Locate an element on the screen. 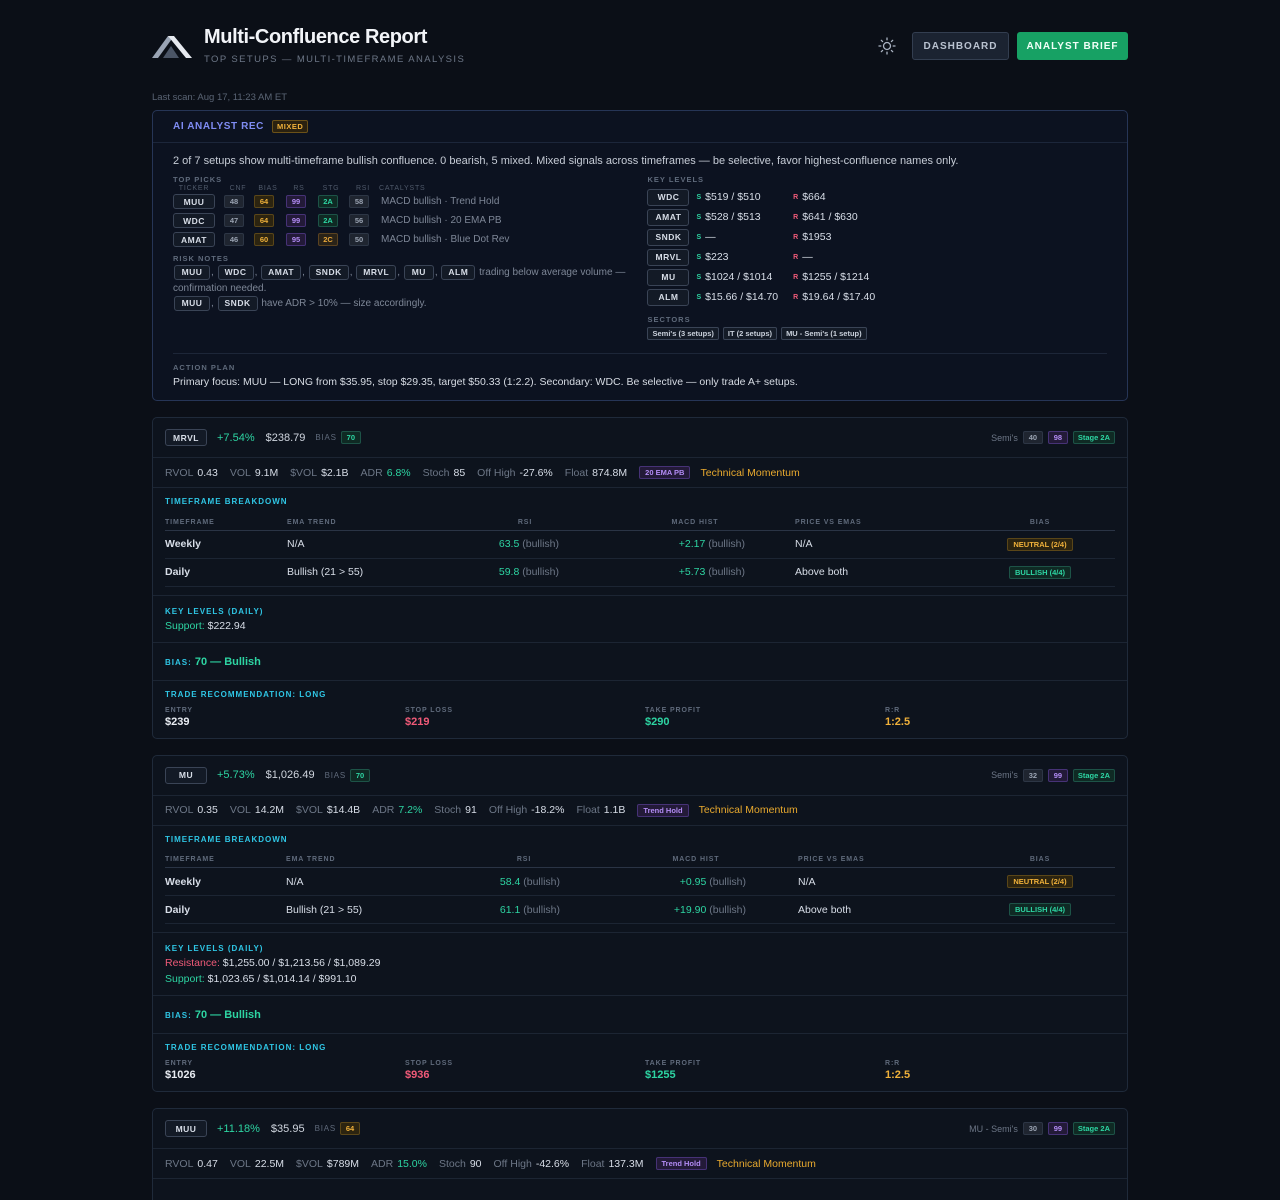  cnf-badge: 30 is located at coordinates (1032, 1128).